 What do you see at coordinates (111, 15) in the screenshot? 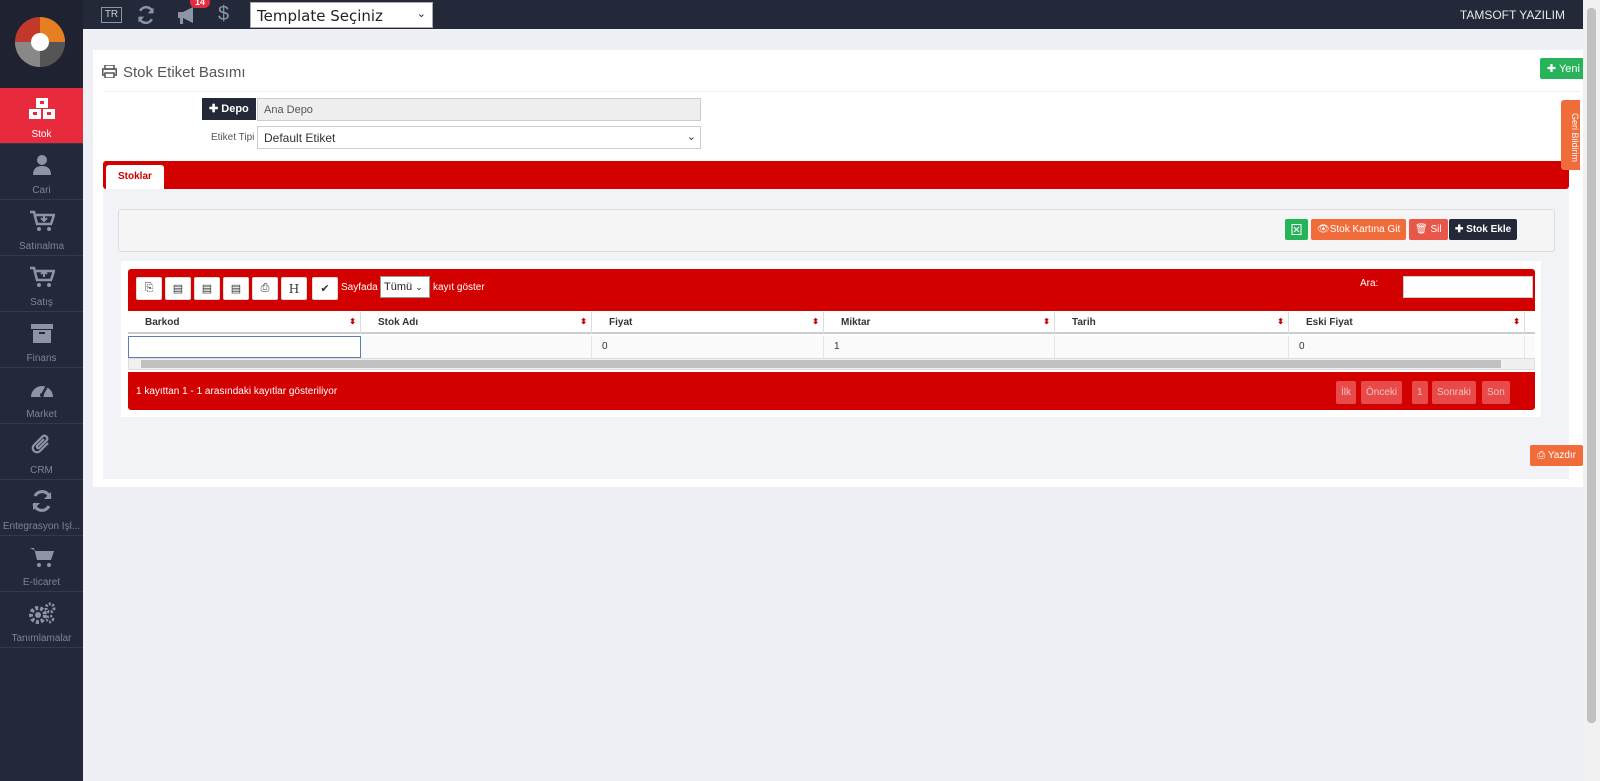
I see `language-toggle: TR` at bounding box center [111, 15].